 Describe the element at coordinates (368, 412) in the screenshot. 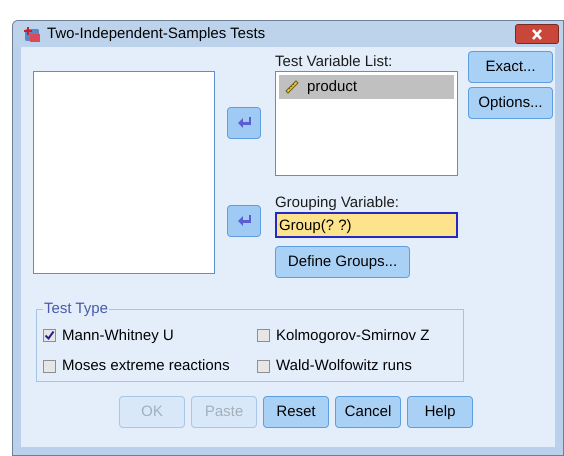

I see `dialog-button: Cancel` at that location.